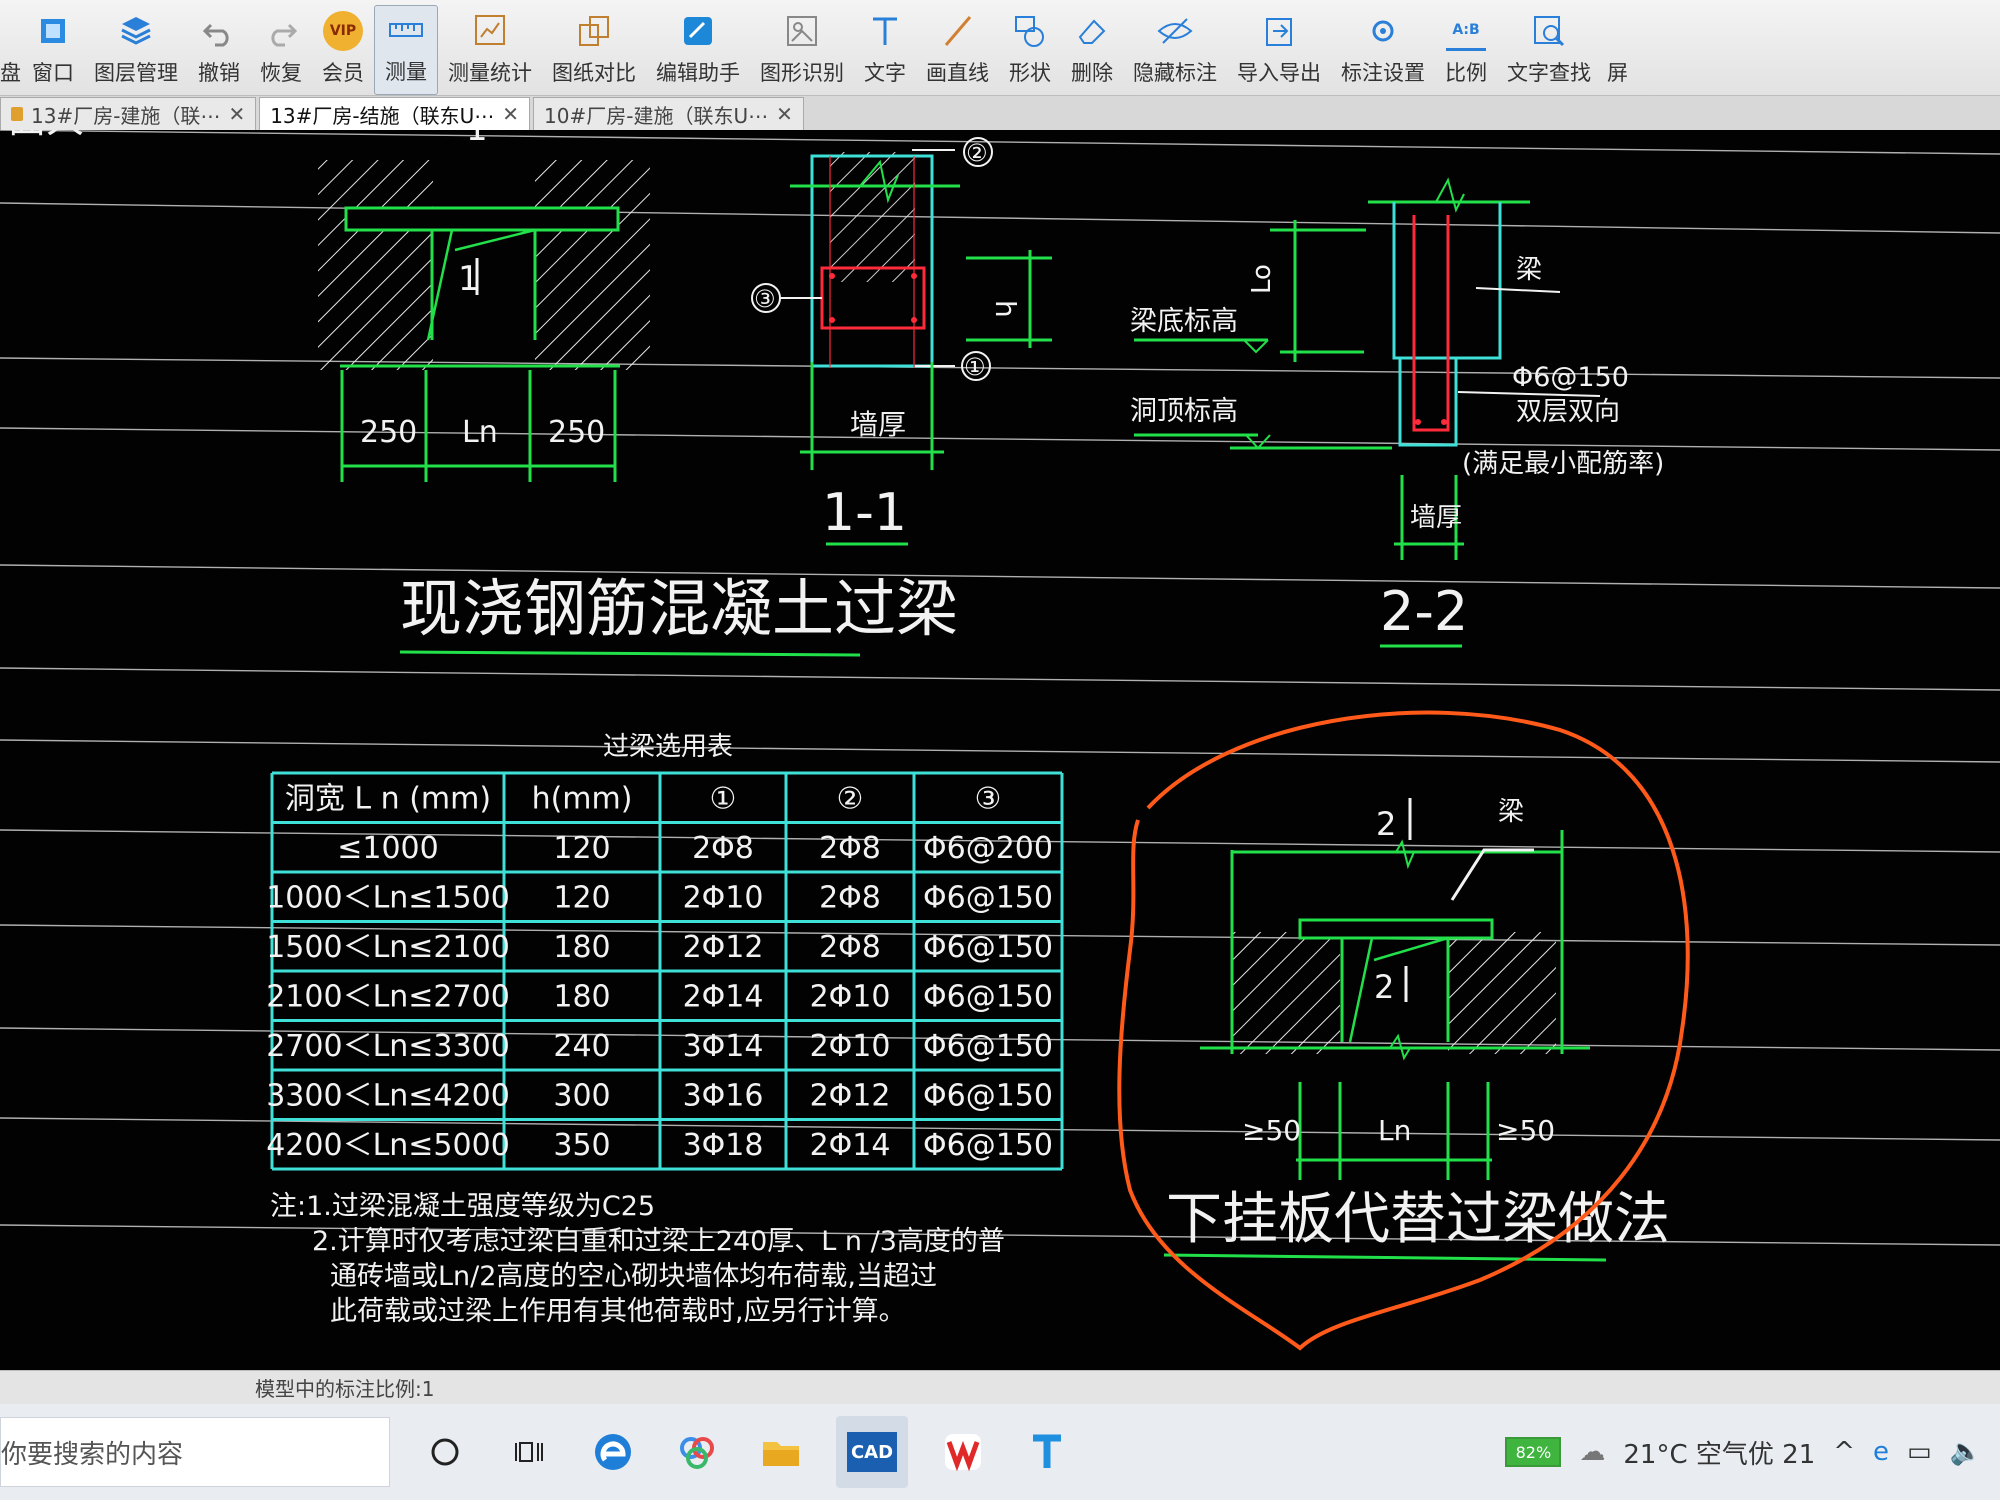 This screenshot has width=2000, height=1500. Describe the element at coordinates (1881, 1452) in the screenshot. I see `edge-tray-icon: e` at that location.